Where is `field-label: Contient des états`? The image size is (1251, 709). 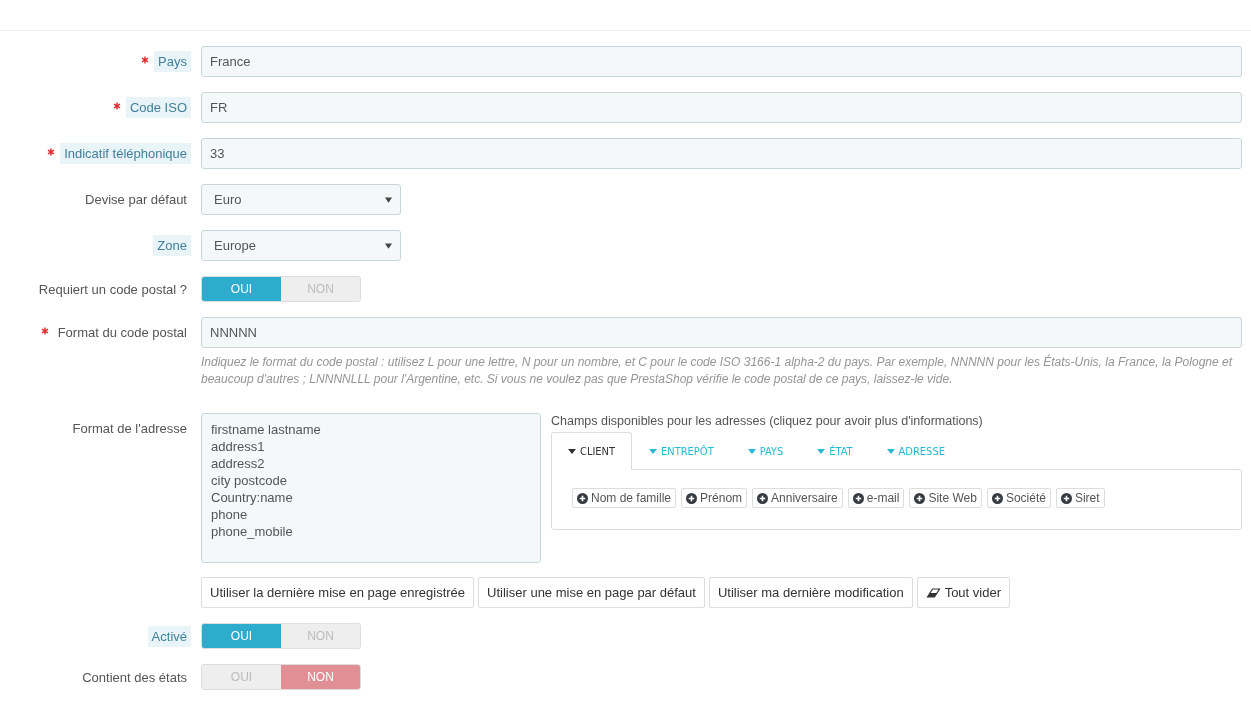
field-label: Contient des états is located at coordinates (134, 677).